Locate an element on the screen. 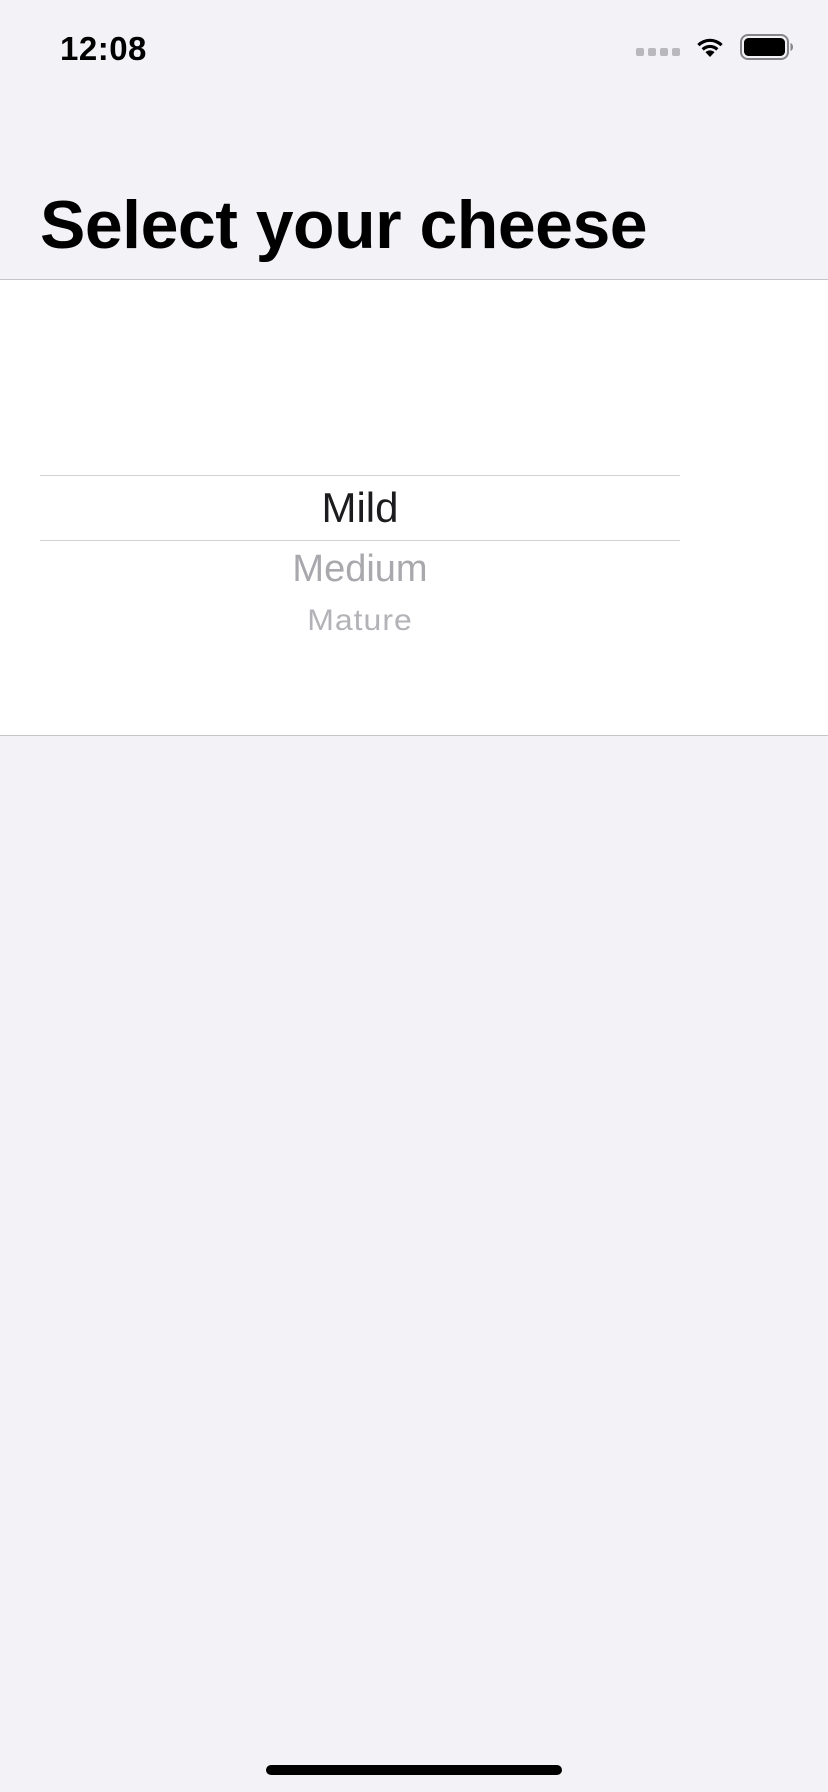  page-title: Select your cheese is located at coordinates (344, 225).